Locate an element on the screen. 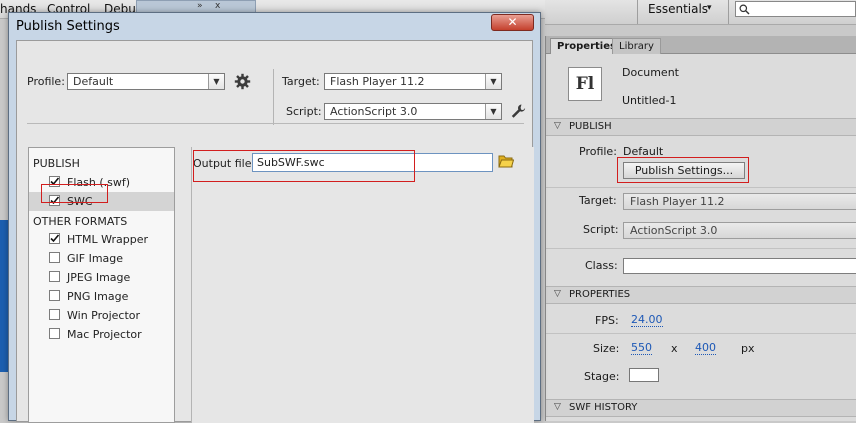  profile-dropdown: Default ▼ is located at coordinates (146, 81).